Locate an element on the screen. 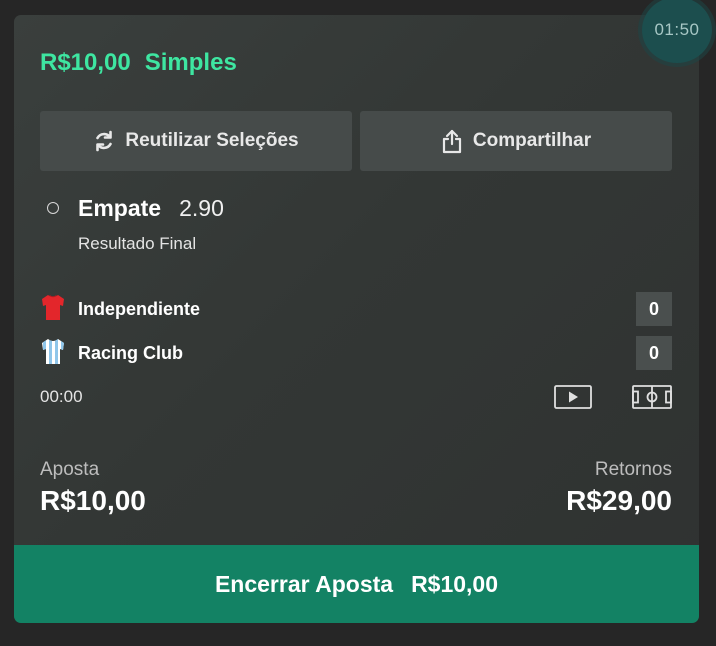 The height and width of the screenshot is (646, 716). returns-value: R$29,00 is located at coordinates (619, 500).